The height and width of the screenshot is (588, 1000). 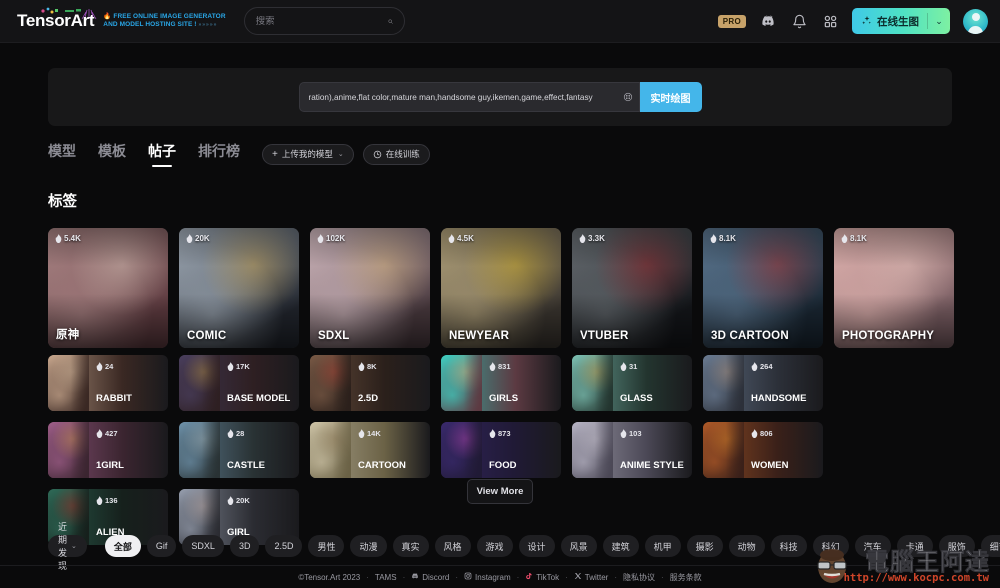 I want to click on tag-card-small: 17K BASE MODEL, so click(x=239, y=383).